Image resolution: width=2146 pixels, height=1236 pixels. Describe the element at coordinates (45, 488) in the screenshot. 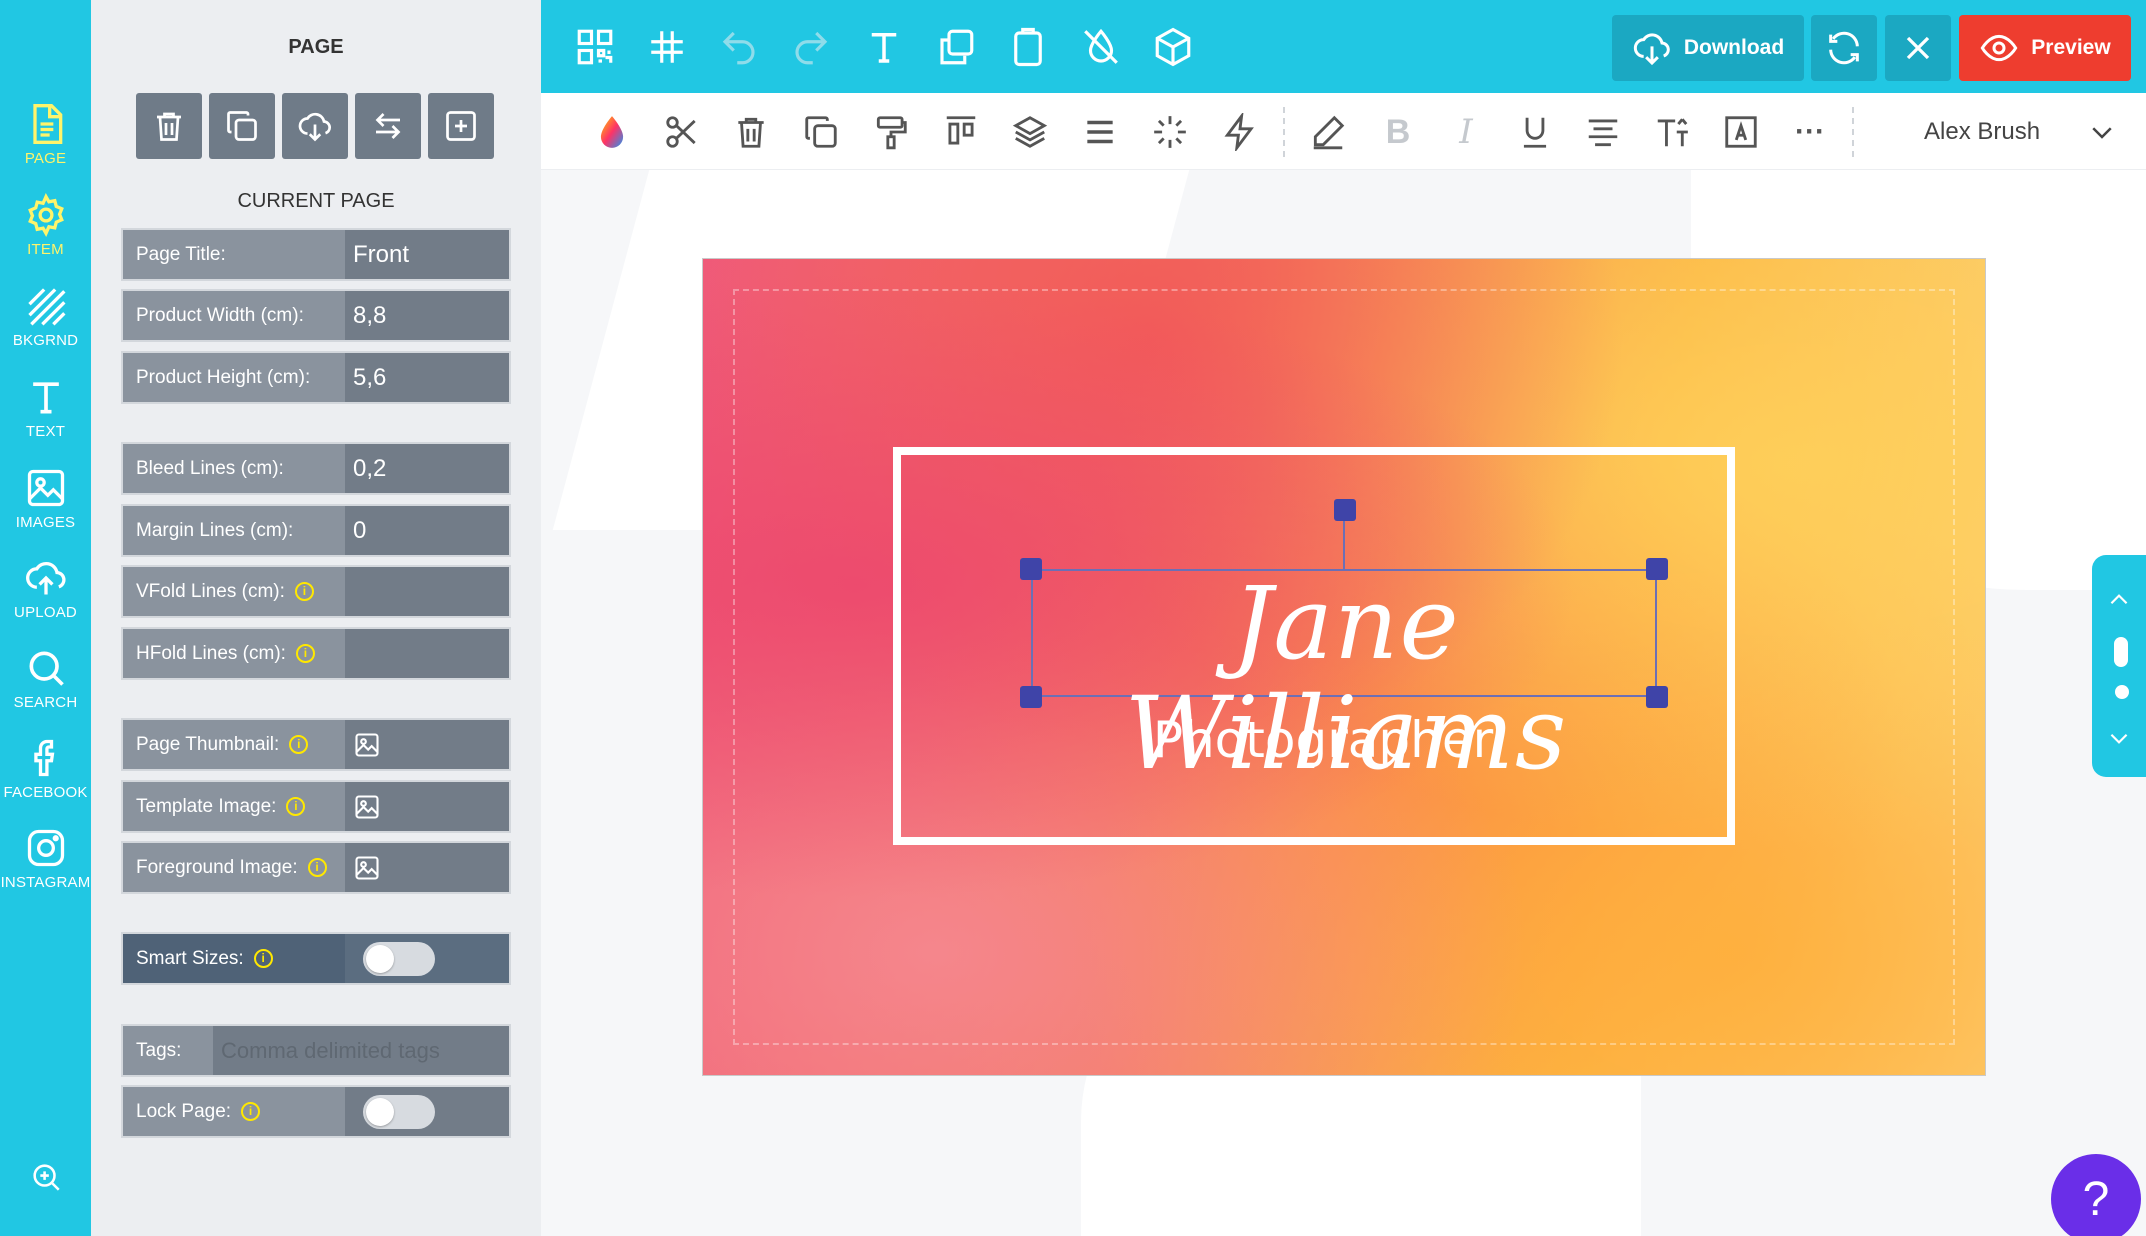

I see `image-icon` at that location.